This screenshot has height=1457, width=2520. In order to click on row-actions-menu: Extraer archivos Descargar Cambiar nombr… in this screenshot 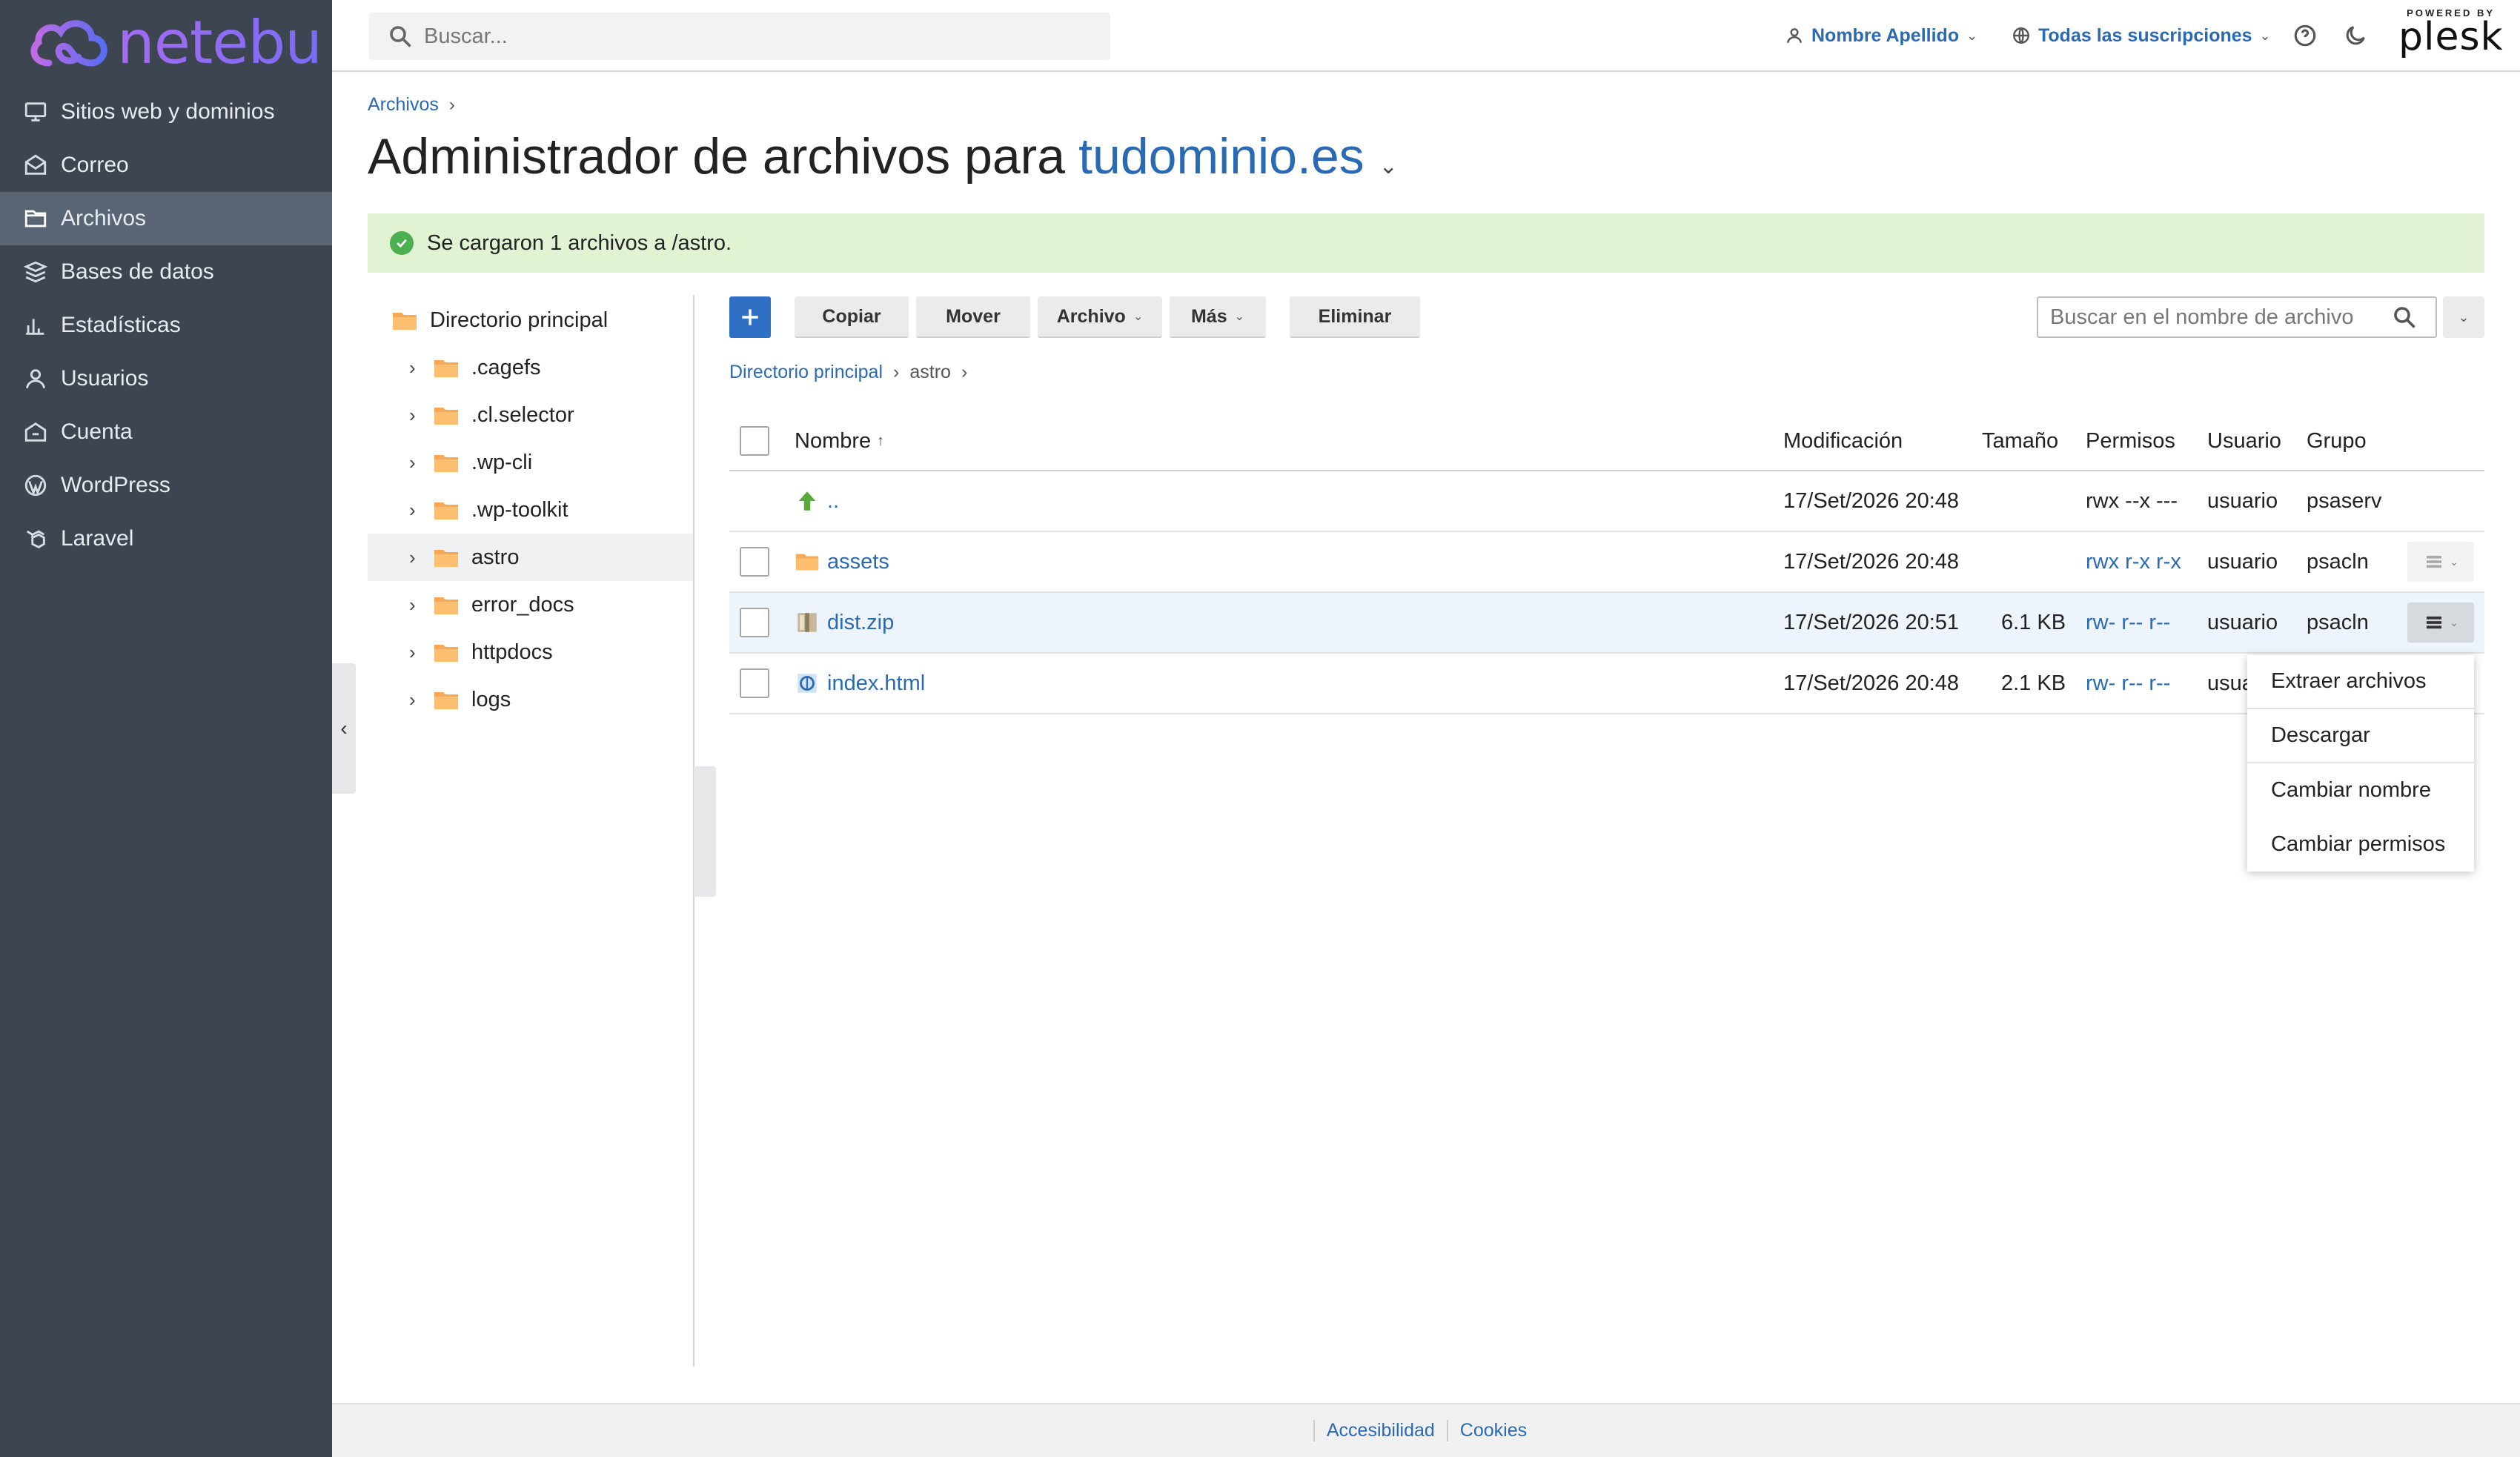, I will do `click(2360, 763)`.